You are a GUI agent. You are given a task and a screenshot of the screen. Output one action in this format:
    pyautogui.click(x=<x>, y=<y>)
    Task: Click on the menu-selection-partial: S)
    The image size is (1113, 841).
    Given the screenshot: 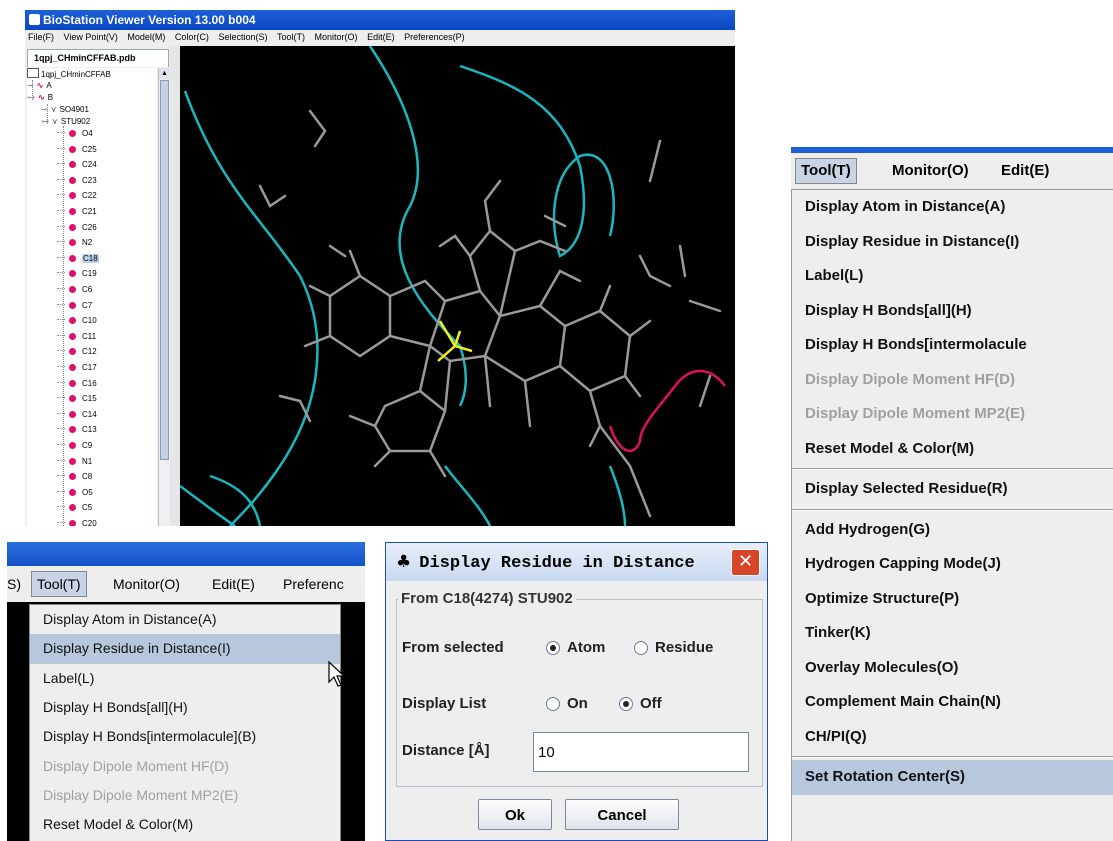 What is the action you would take?
    pyautogui.click(x=14, y=584)
    